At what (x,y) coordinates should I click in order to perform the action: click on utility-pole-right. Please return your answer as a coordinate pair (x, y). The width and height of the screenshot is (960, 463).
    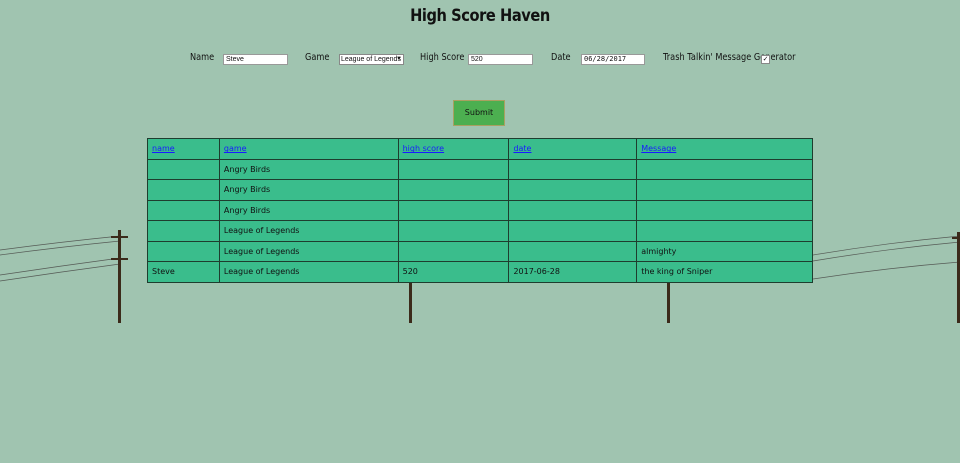
    Looking at the image, I should click on (668, 303).